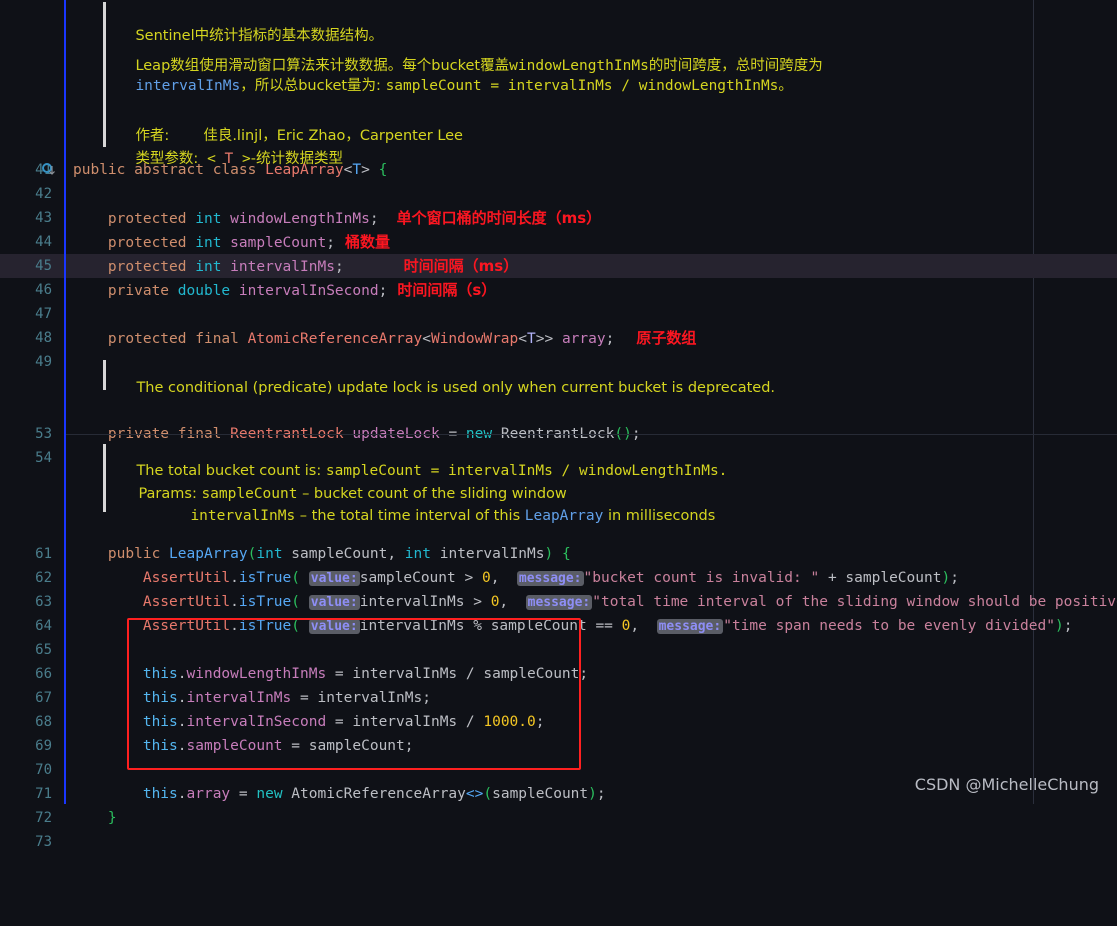 This screenshot has height=926, width=1117. Describe the element at coordinates (378, 794) in the screenshot. I see `token-ctor-ref: AtomicReferenceArray` at that location.